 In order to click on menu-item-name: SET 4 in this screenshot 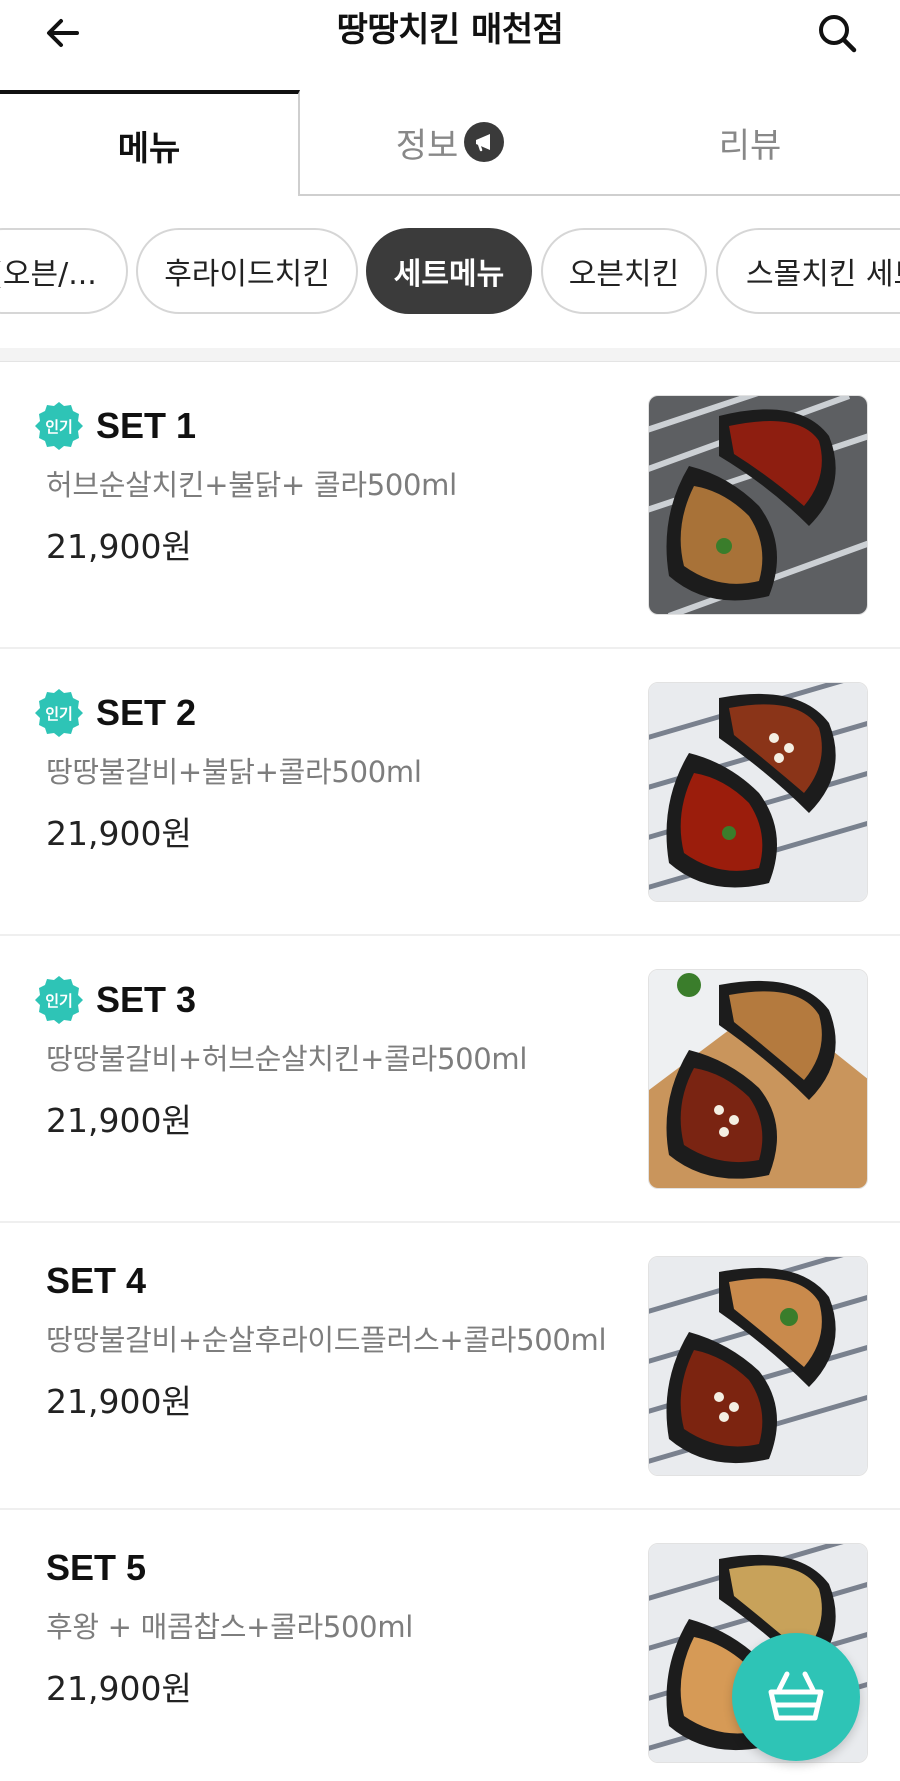, I will do `click(96, 1280)`.